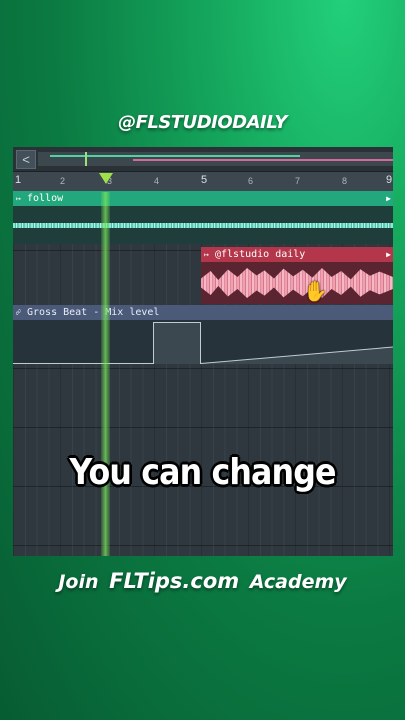 This screenshot has width=405, height=720. I want to click on scroll-track, so click(215, 159).